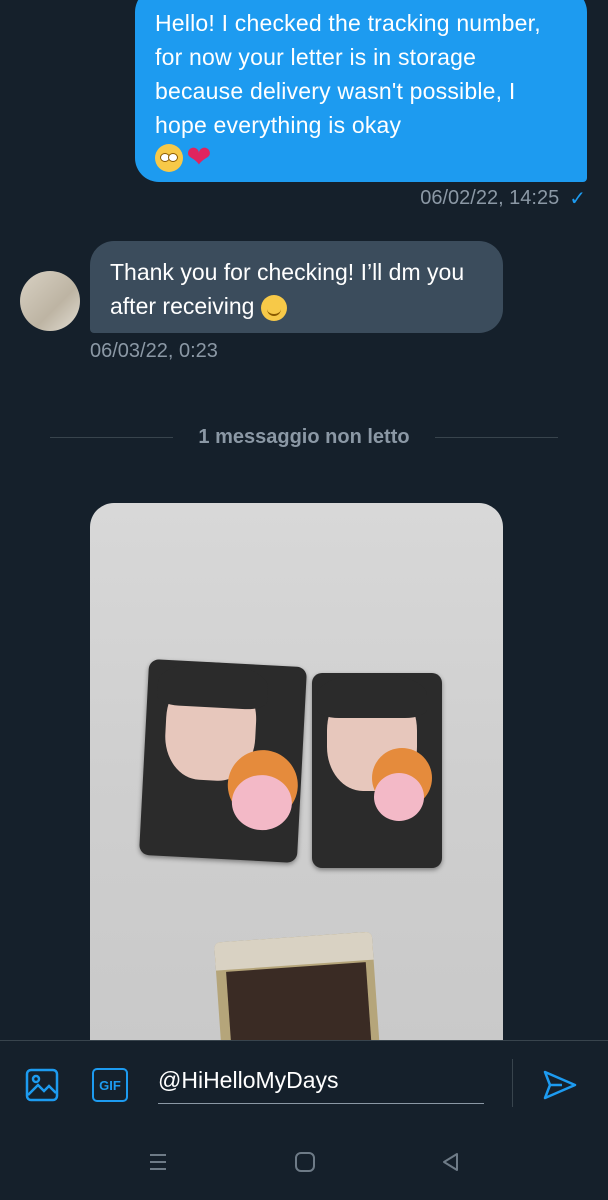 The image size is (608, 1200). What do you see at coordinates (450, 1162) in the screenshot?
I see `back-icon` at bounding box center [450, 1162].